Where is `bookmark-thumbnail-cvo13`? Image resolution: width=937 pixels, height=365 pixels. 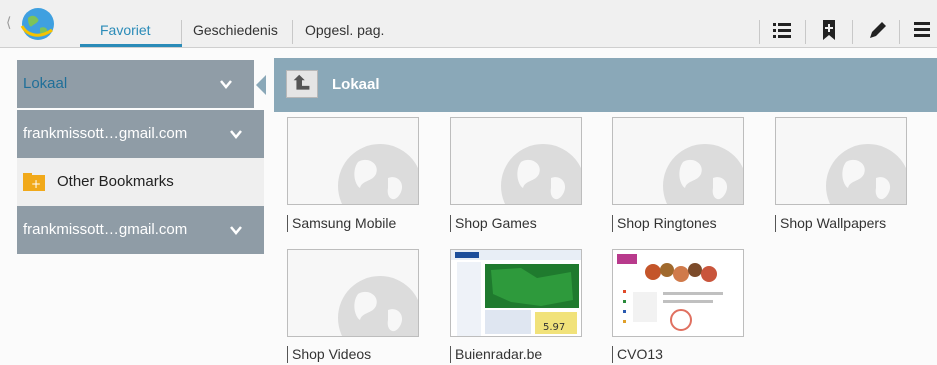
bookmark-thumbnail-cvo13 is located at coordinates (678, 293).